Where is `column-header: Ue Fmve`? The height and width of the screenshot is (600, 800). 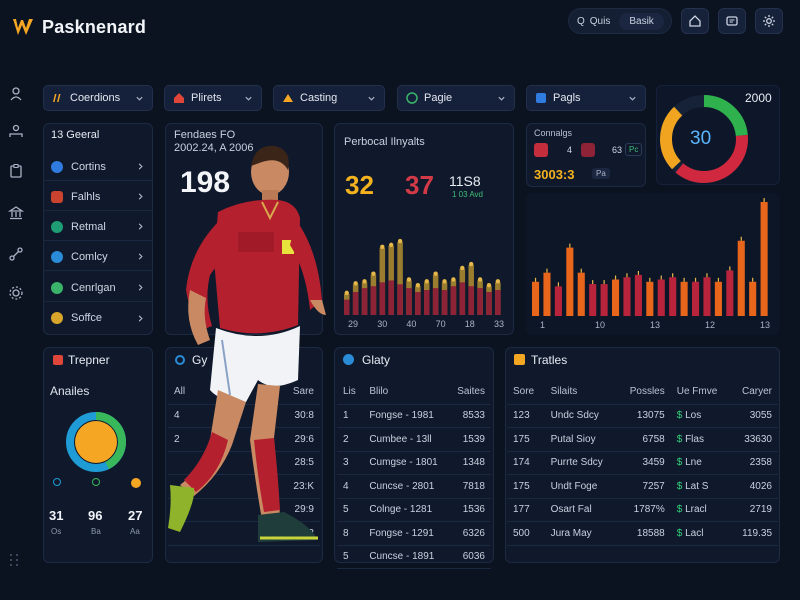 column-header: Ue Fmve is located at coordinates (700, 392).